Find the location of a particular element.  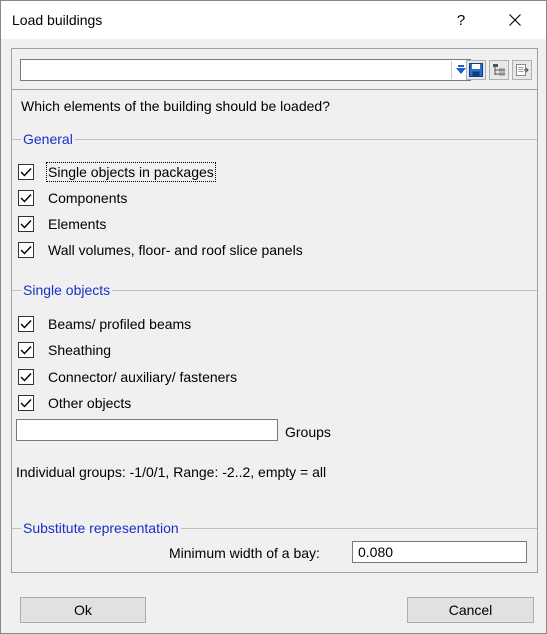

checkbox-beams: Beams/ profiled beams is located at coordinates (104, 324).